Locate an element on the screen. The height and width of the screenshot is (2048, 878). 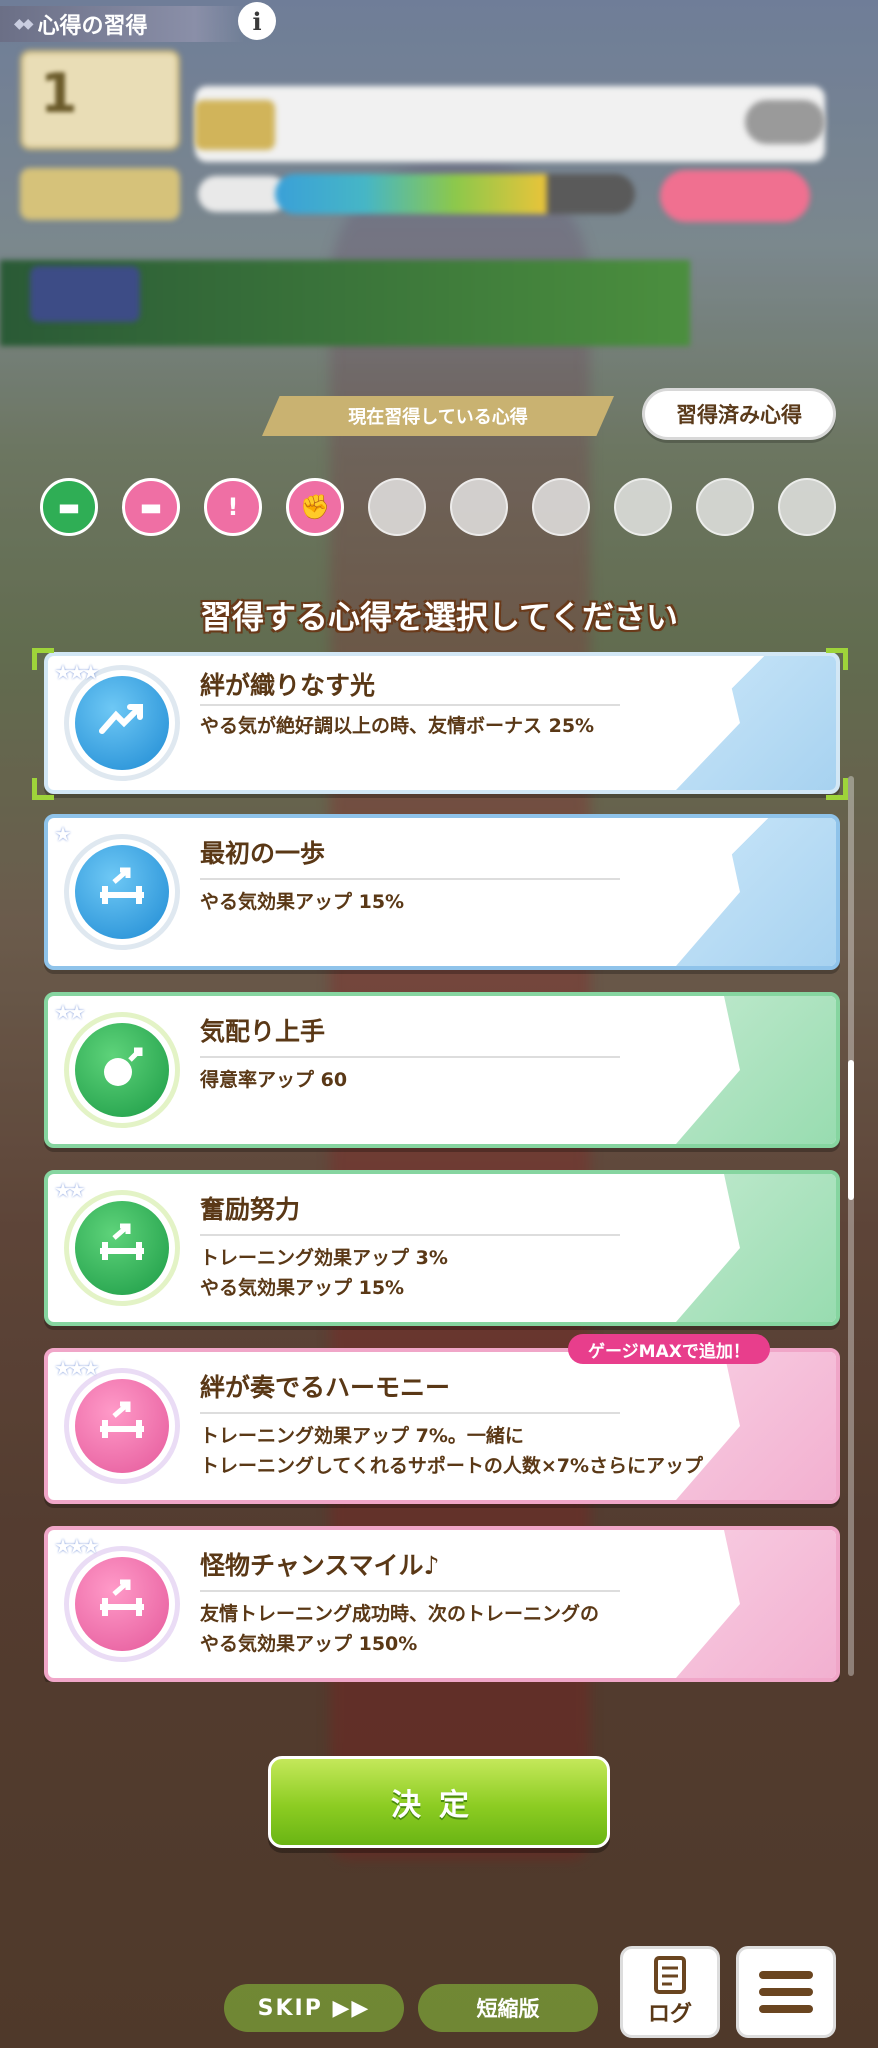
handshake-icon: ✊ is located at coordinates (315, 507).